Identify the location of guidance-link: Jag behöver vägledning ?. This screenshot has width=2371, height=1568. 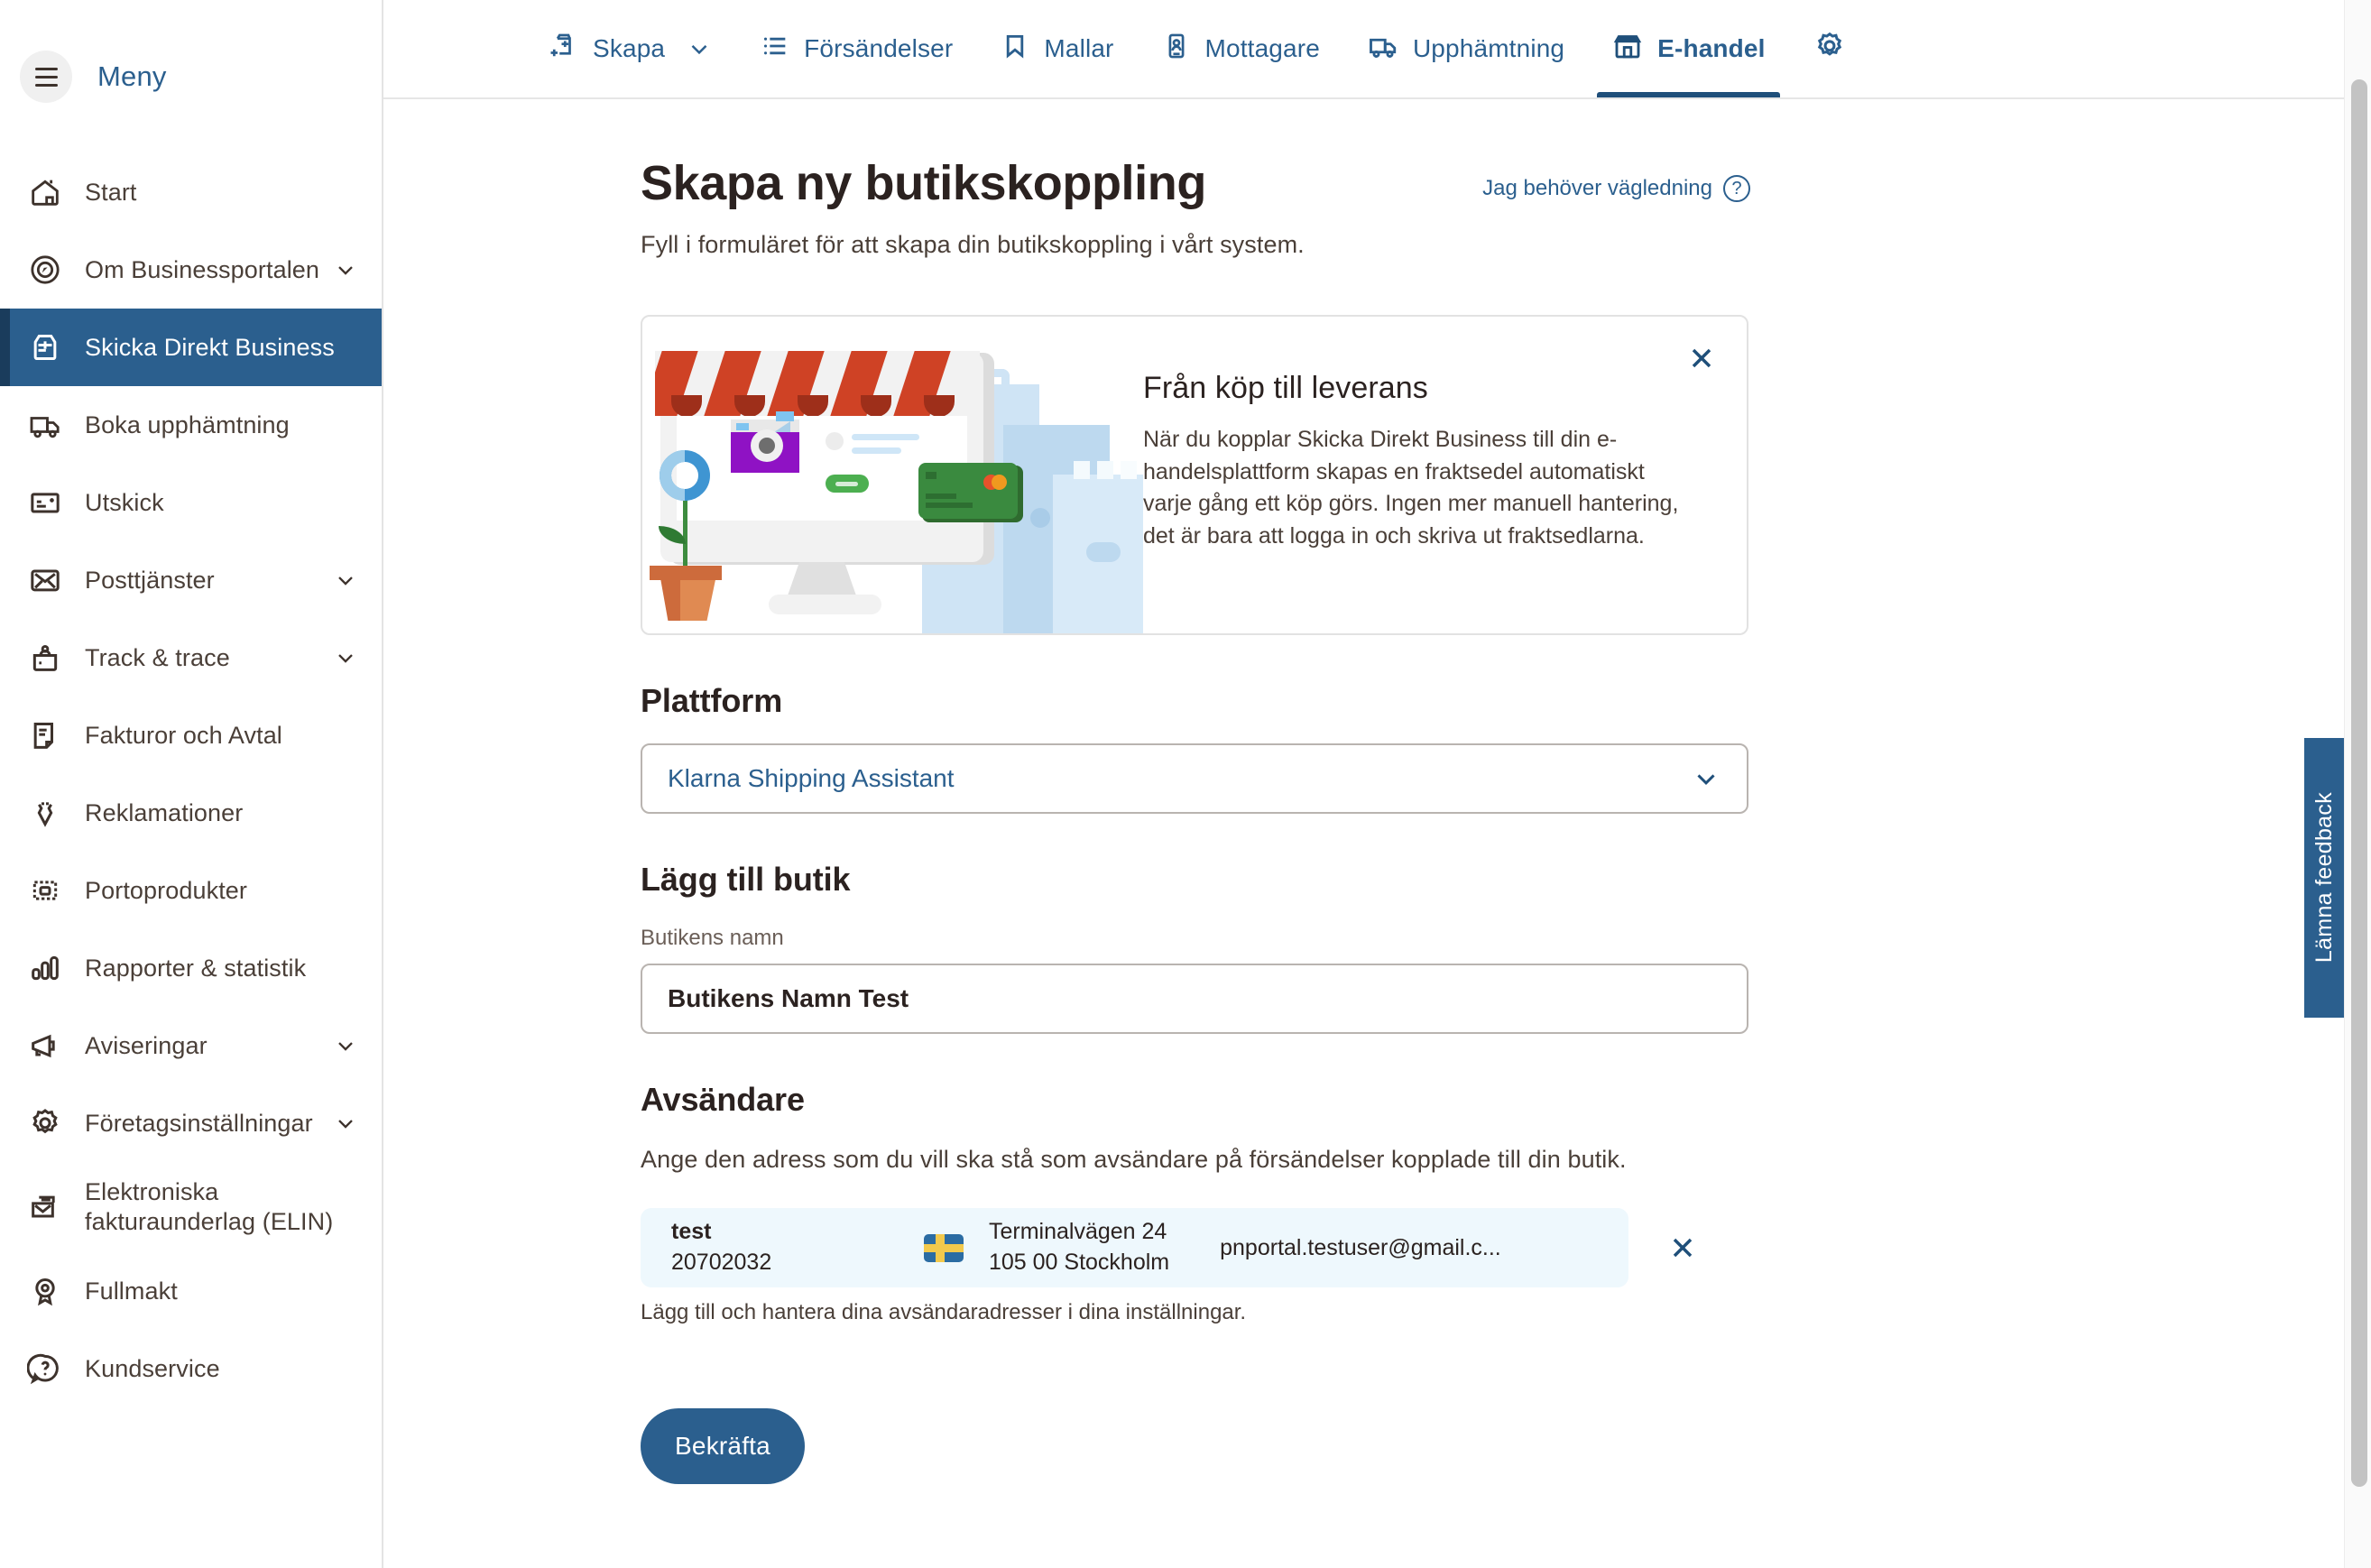
(1616, 188).